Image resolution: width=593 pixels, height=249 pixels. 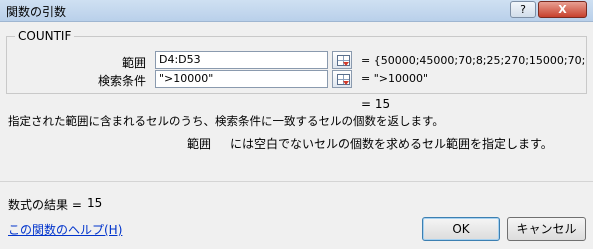 I want to click on function-help-link: この関数のヘルプ(H), so click(x=65, y=229).